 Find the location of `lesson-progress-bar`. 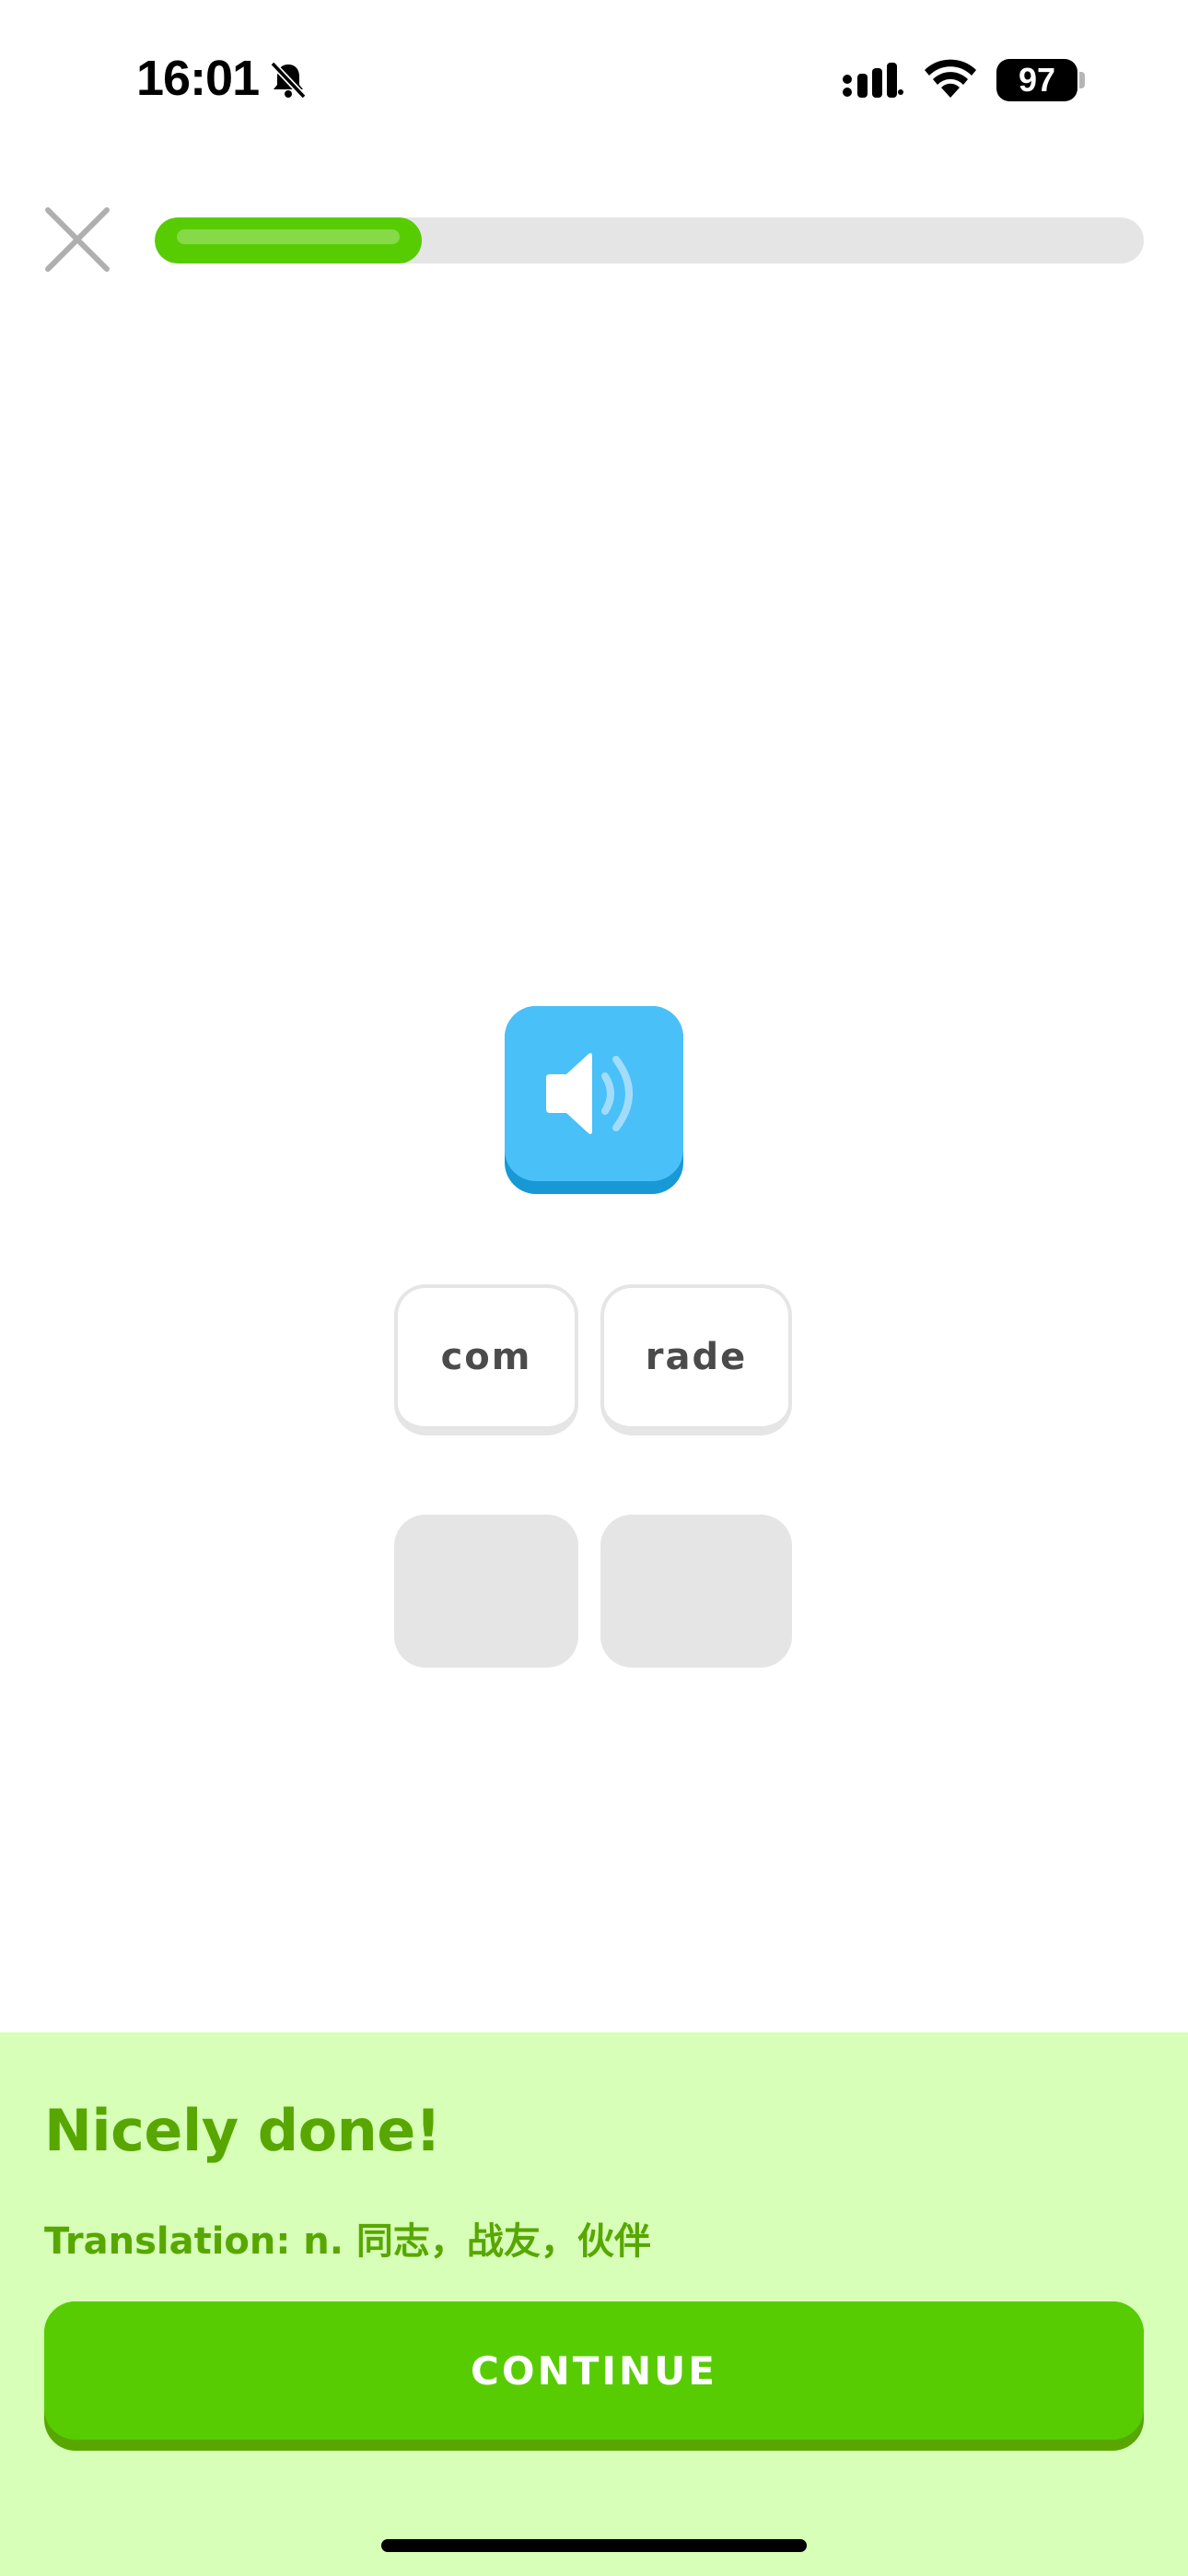

lesson-progress-bar is located at coordinates (649, 240).